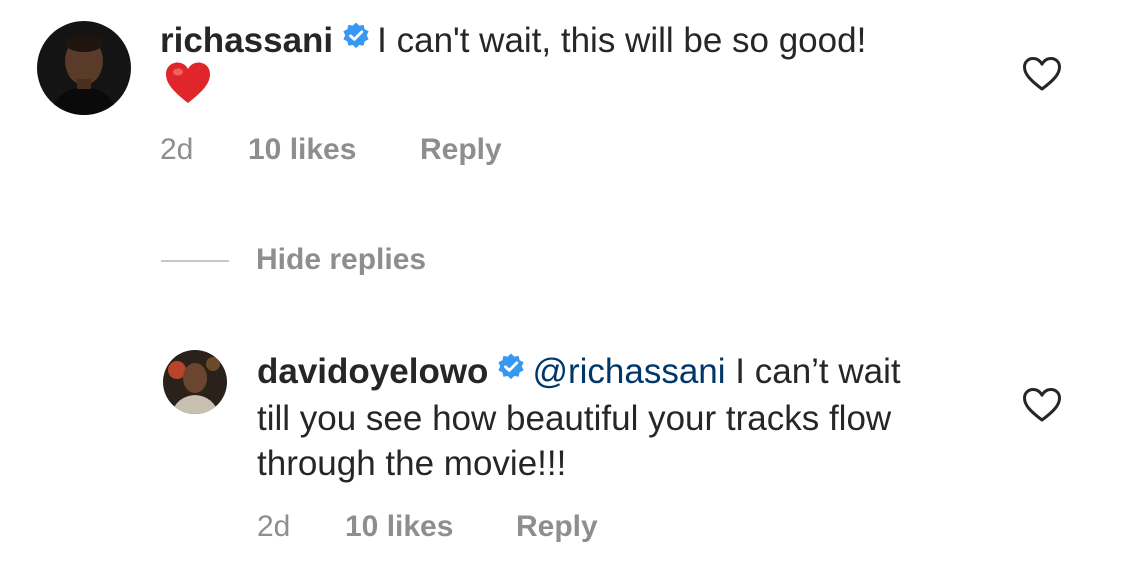 The height and width of the screenshot is (579, 1125). Describe the element at coordinates (372, 371) in the screenshot. I see `comment-username: davidoyelowo` at that location.